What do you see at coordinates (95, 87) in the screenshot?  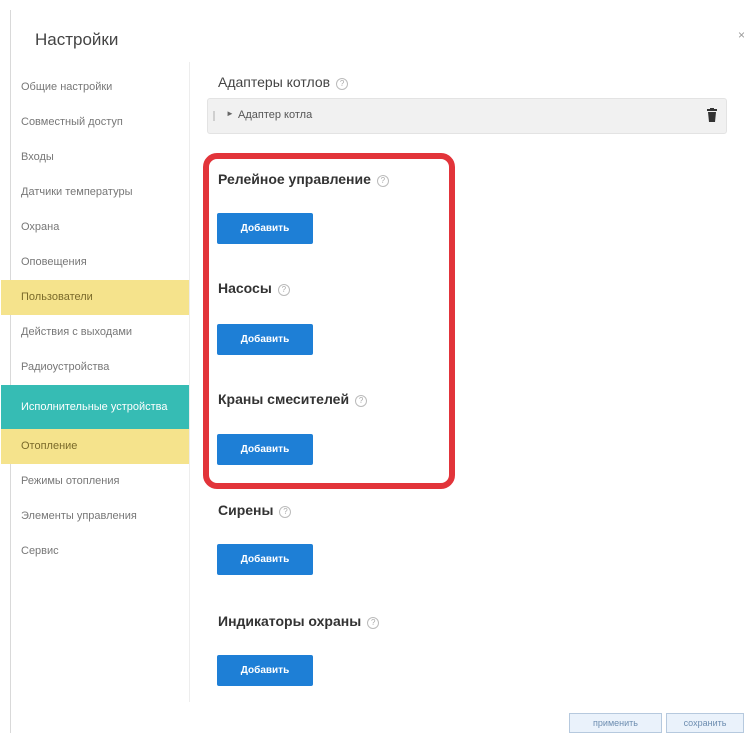 I see `sidebar-item-general: Общие настройки` at bounding box center [95, 87].